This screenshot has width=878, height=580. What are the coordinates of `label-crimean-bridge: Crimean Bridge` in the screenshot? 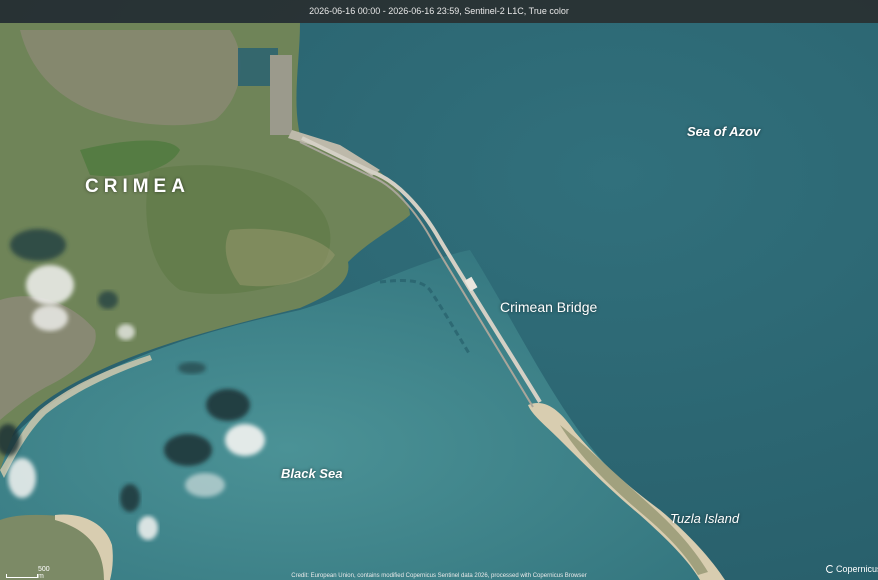 It's located at (549, 307).